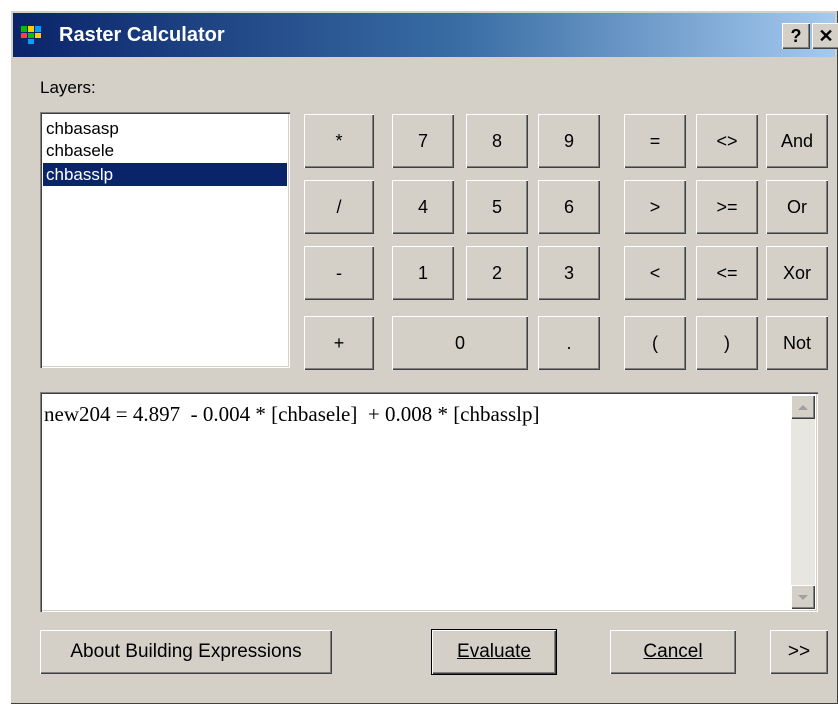 The image size is (838, 704). What do you see at coordinates (68, 87) in the screenshot?
I see `layers-label: Layers:` at bounding box center [68, 87].